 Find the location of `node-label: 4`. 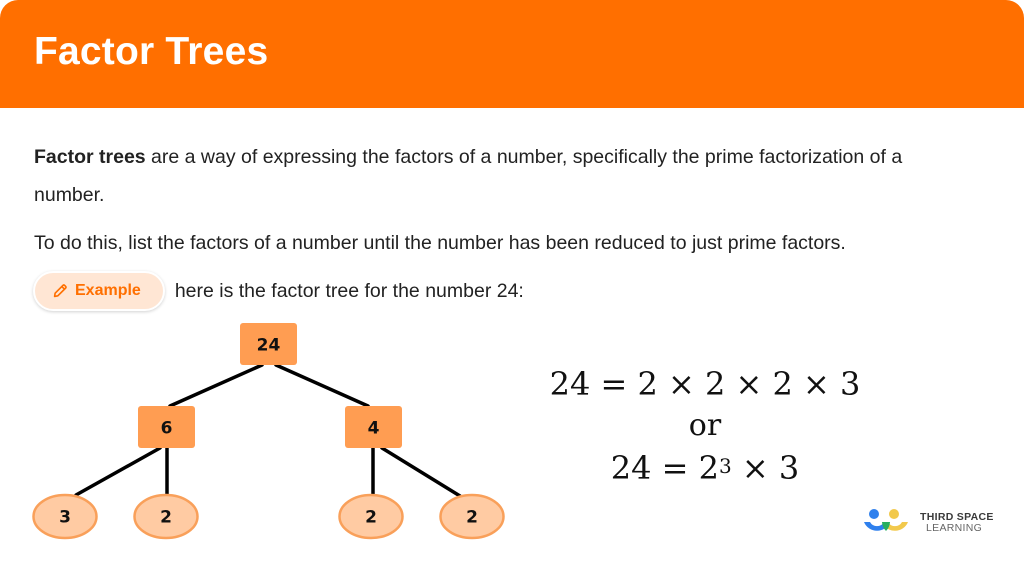

node-label: 4 is located at coordinates (374, 429).